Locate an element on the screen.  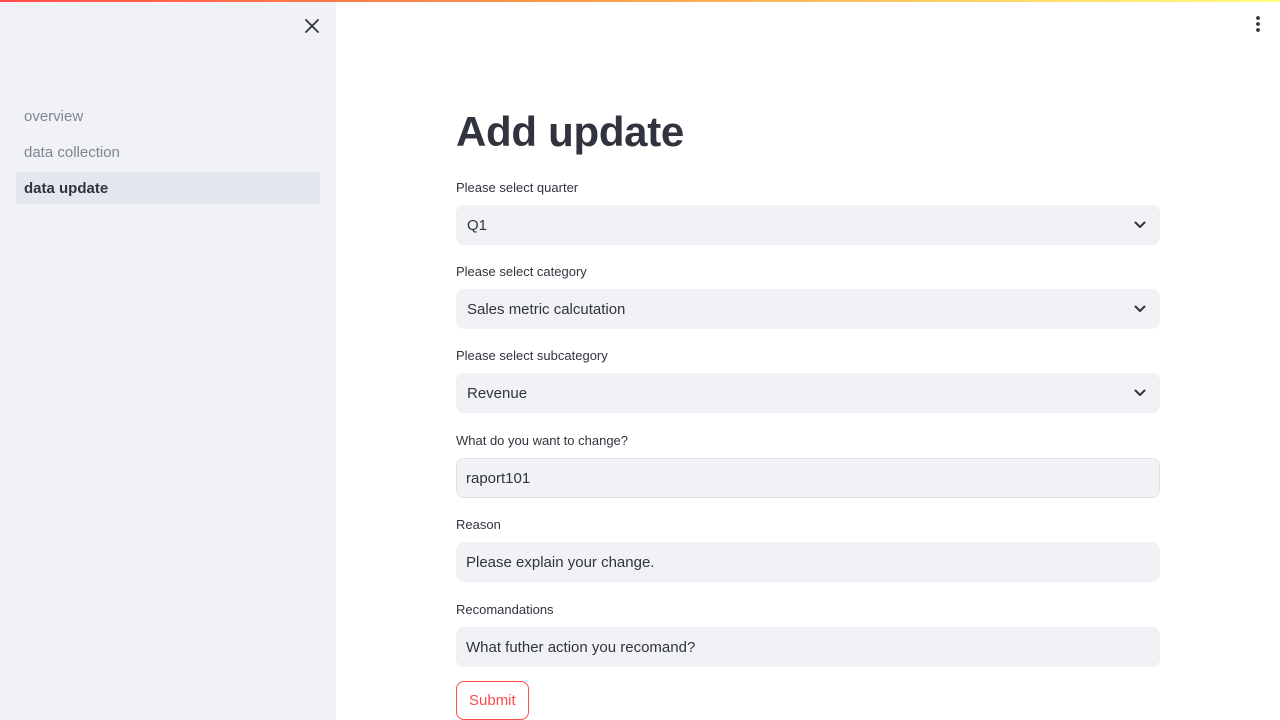
quarter-select: Q1 is located at coordinates (808, 225).